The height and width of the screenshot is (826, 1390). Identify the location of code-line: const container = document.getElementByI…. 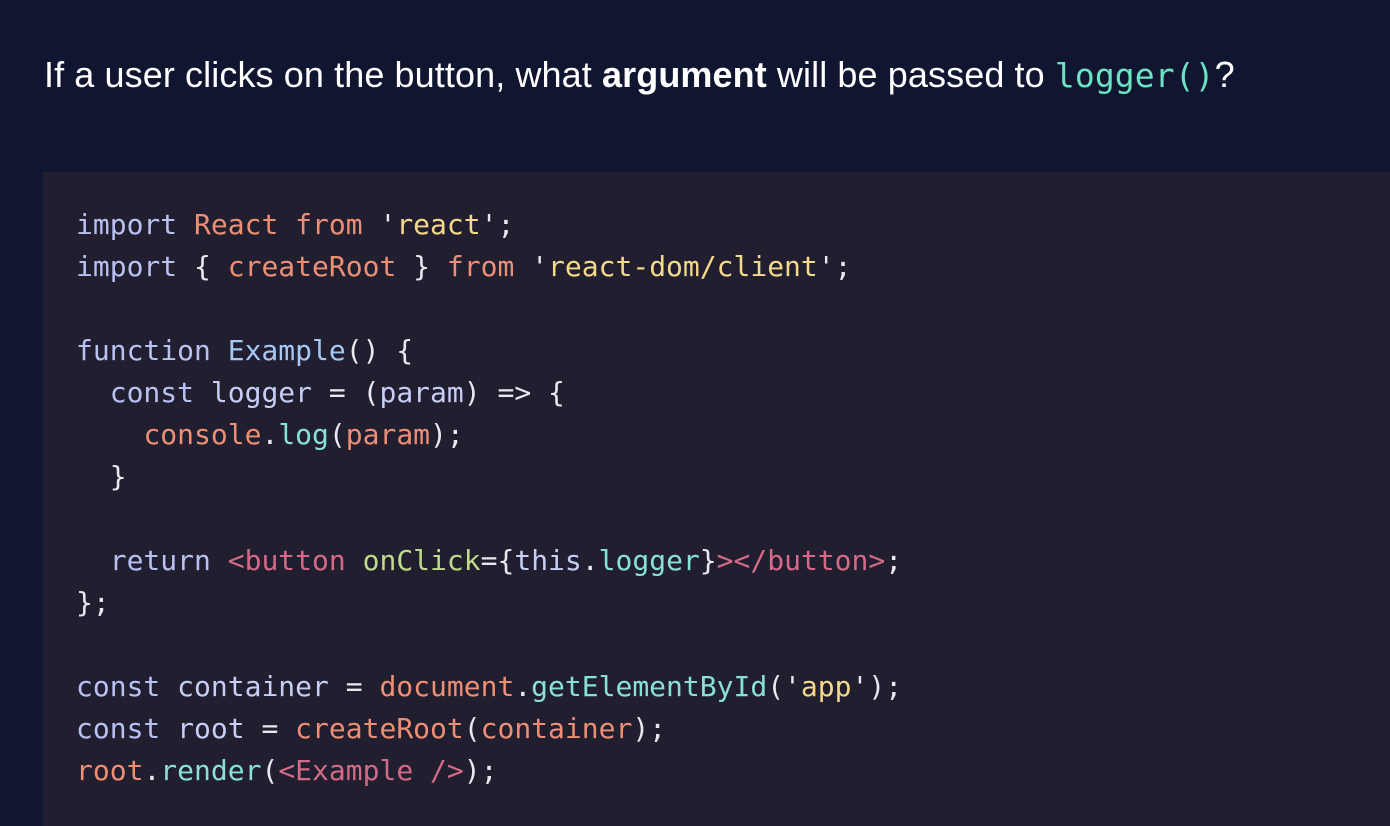
(489, 687).